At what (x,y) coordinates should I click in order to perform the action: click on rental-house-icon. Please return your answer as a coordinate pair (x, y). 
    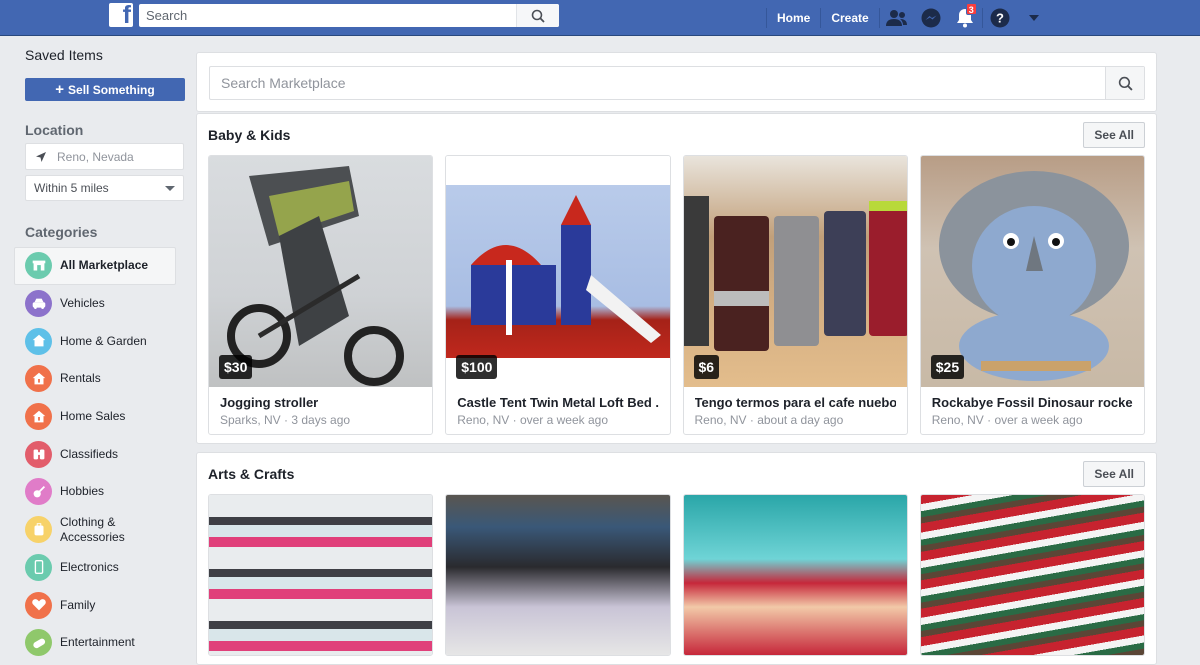
    Looking at the image, I should click on (38, 379).